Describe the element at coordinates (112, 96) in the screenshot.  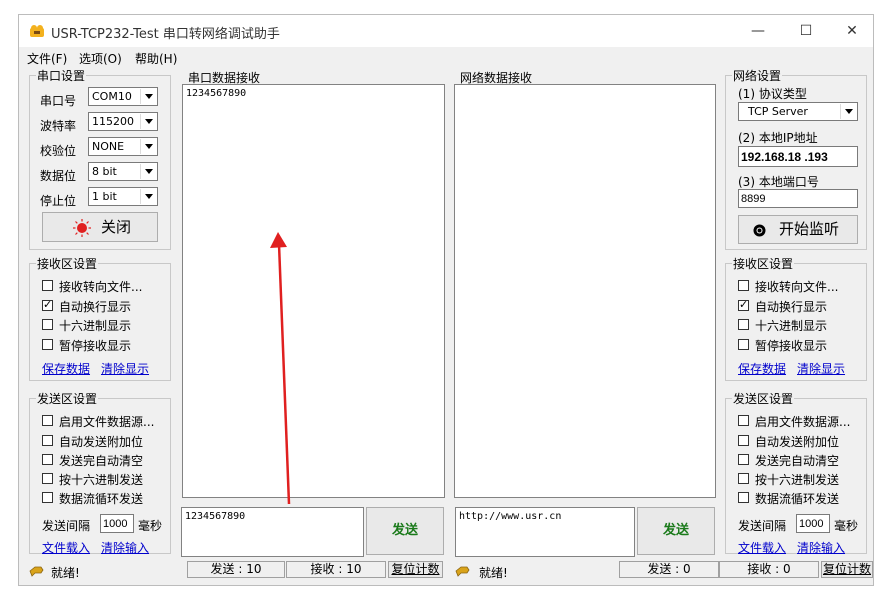
I see `port-value: COM10` at that location.